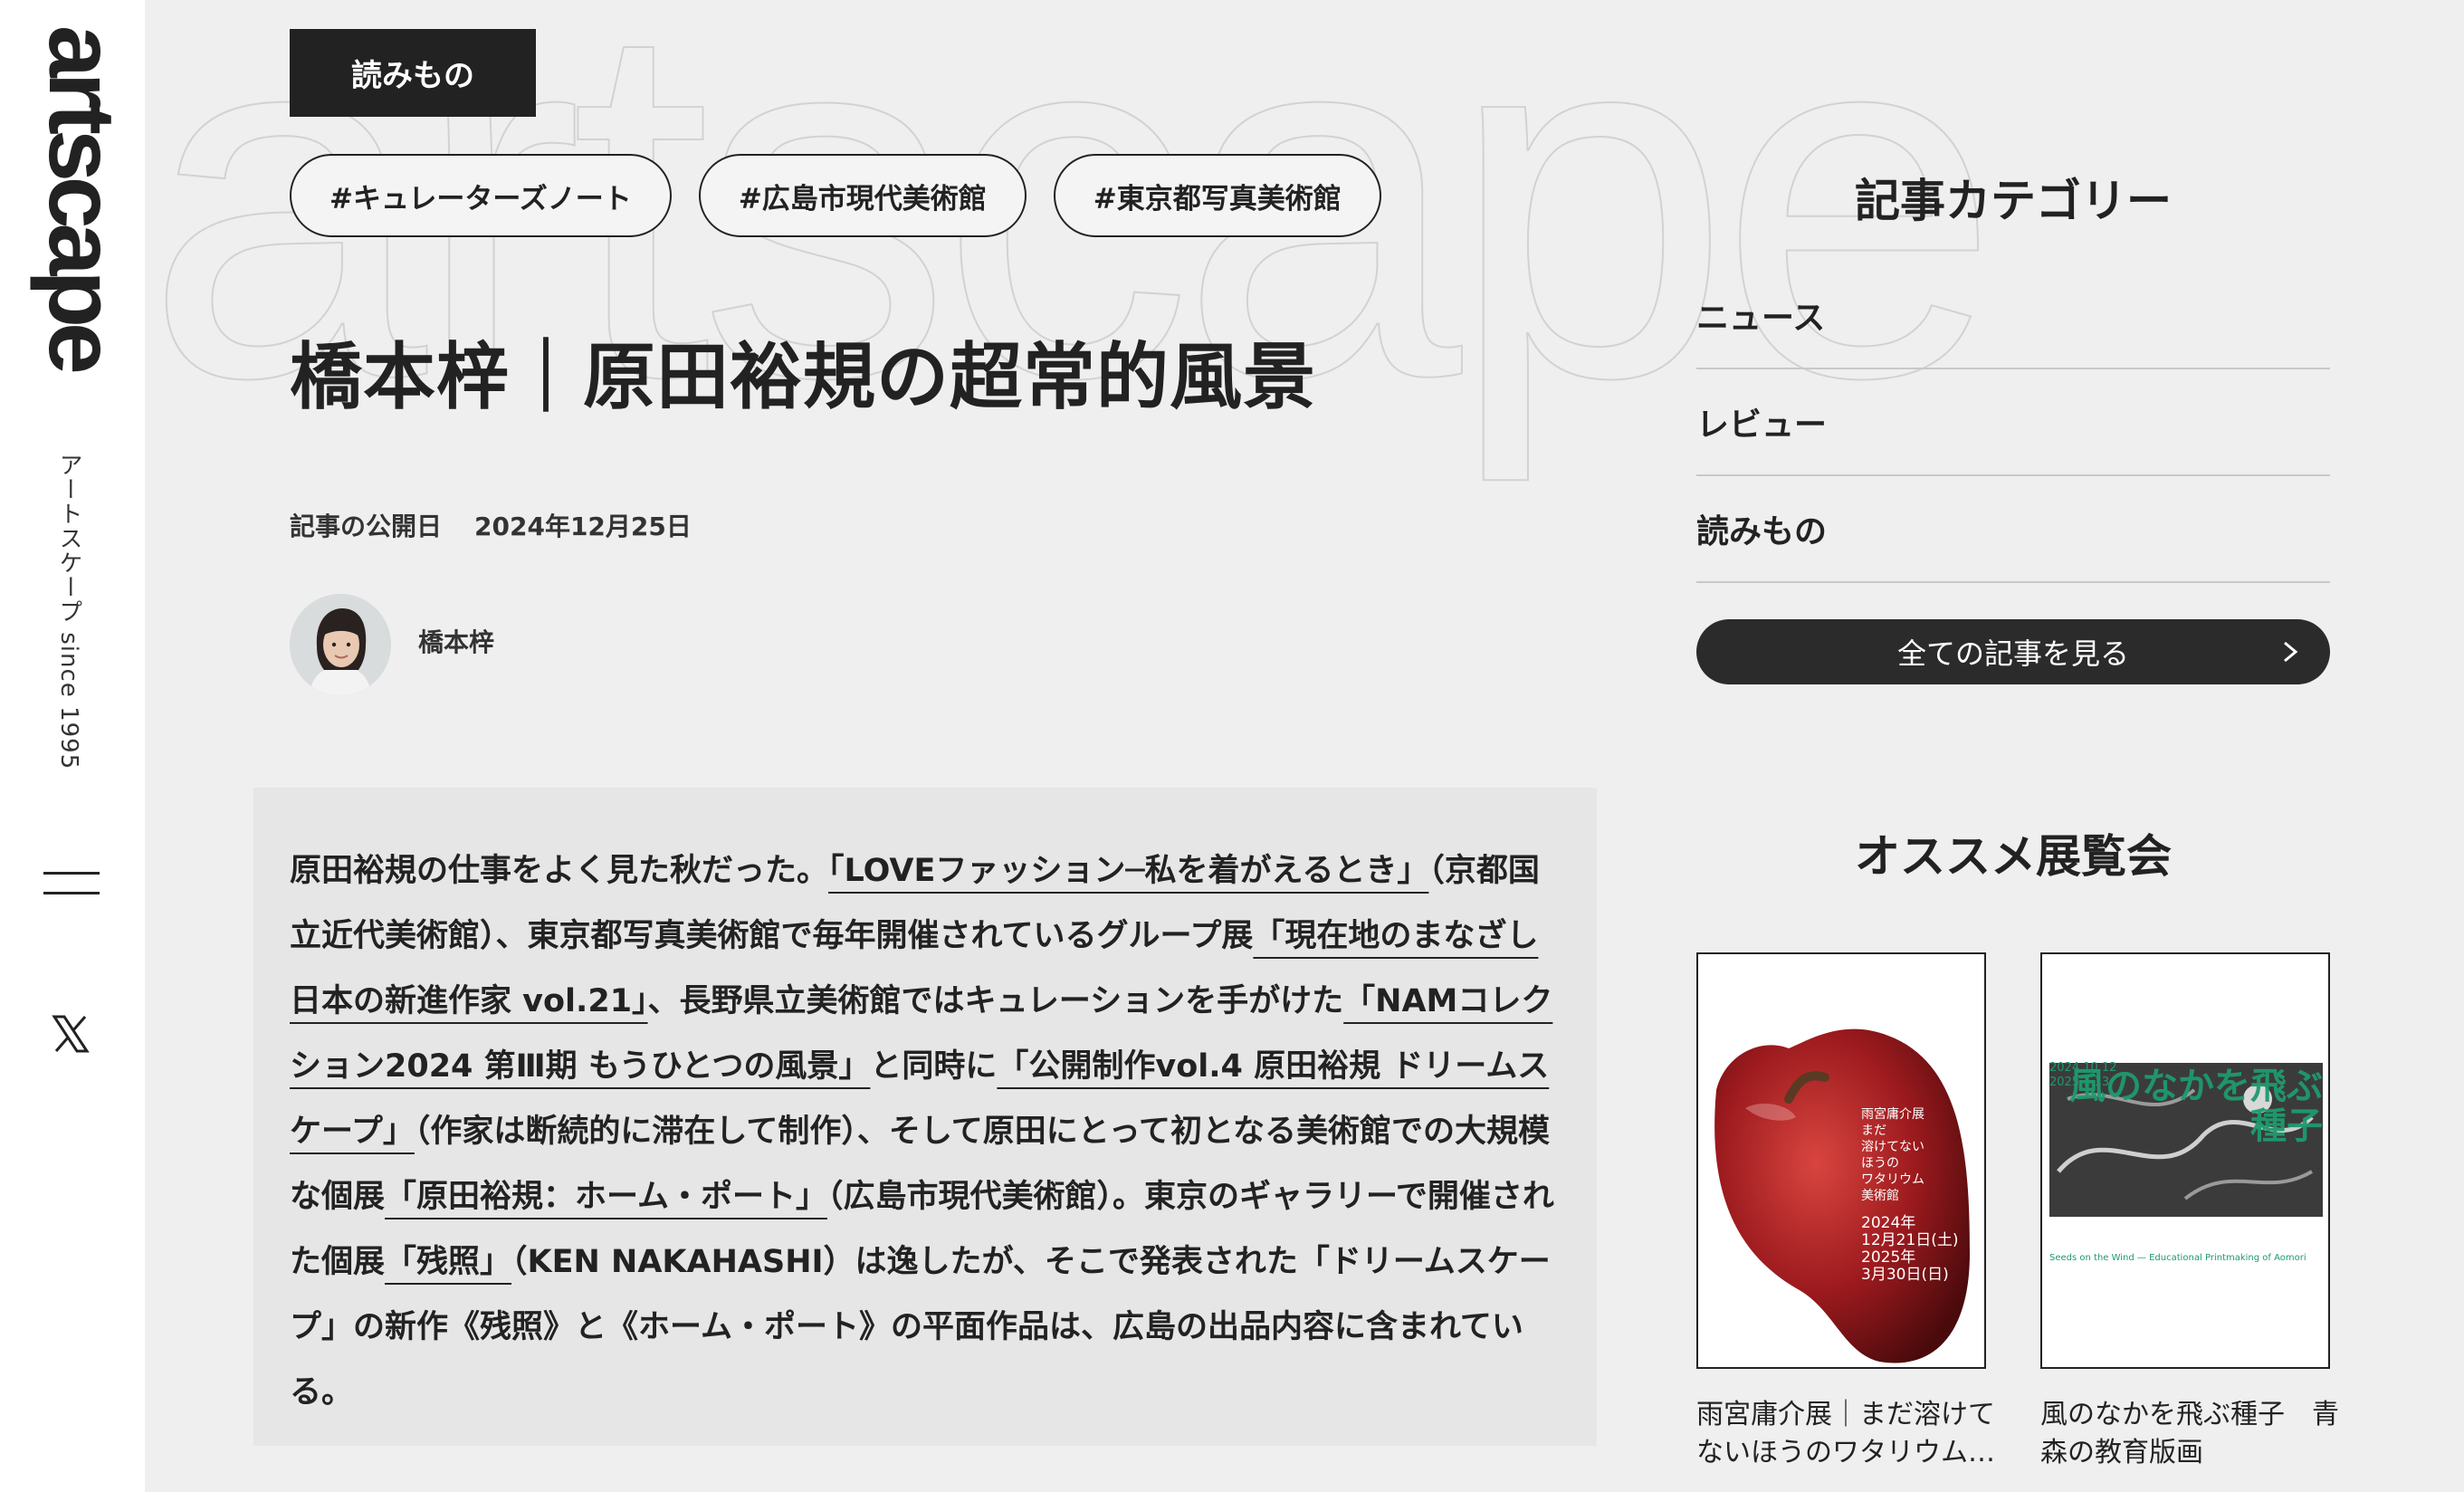 The width and height of the screenshot is (2464, 1492). Describe the element at coordinates (2291, 652) in the screenshot. I see `chevron-right-icon` at that location.